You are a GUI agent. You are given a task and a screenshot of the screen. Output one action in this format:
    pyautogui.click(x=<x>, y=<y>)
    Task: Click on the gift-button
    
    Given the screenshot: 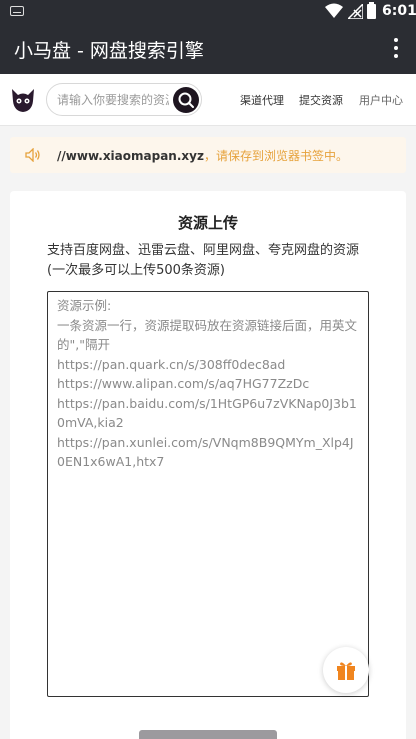 What is the action you would take?
    pyautogui.click(x=346, y=670)
    